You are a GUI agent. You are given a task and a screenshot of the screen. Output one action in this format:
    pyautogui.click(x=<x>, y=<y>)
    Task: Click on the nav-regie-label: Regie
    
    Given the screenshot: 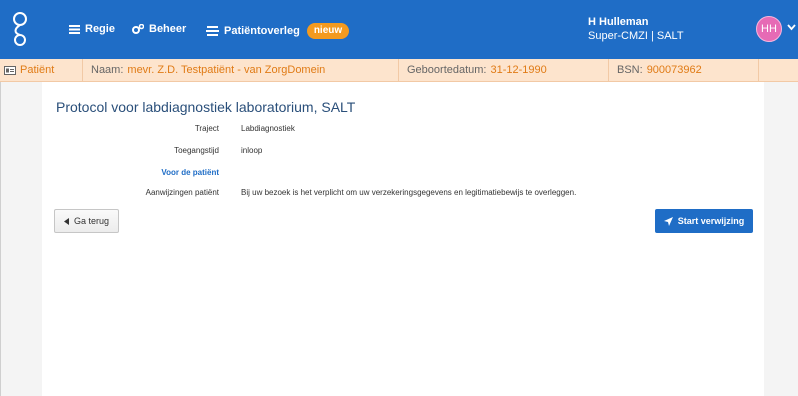 What is the action you would take?
    pyautogui.click(x=100, y=29)
    